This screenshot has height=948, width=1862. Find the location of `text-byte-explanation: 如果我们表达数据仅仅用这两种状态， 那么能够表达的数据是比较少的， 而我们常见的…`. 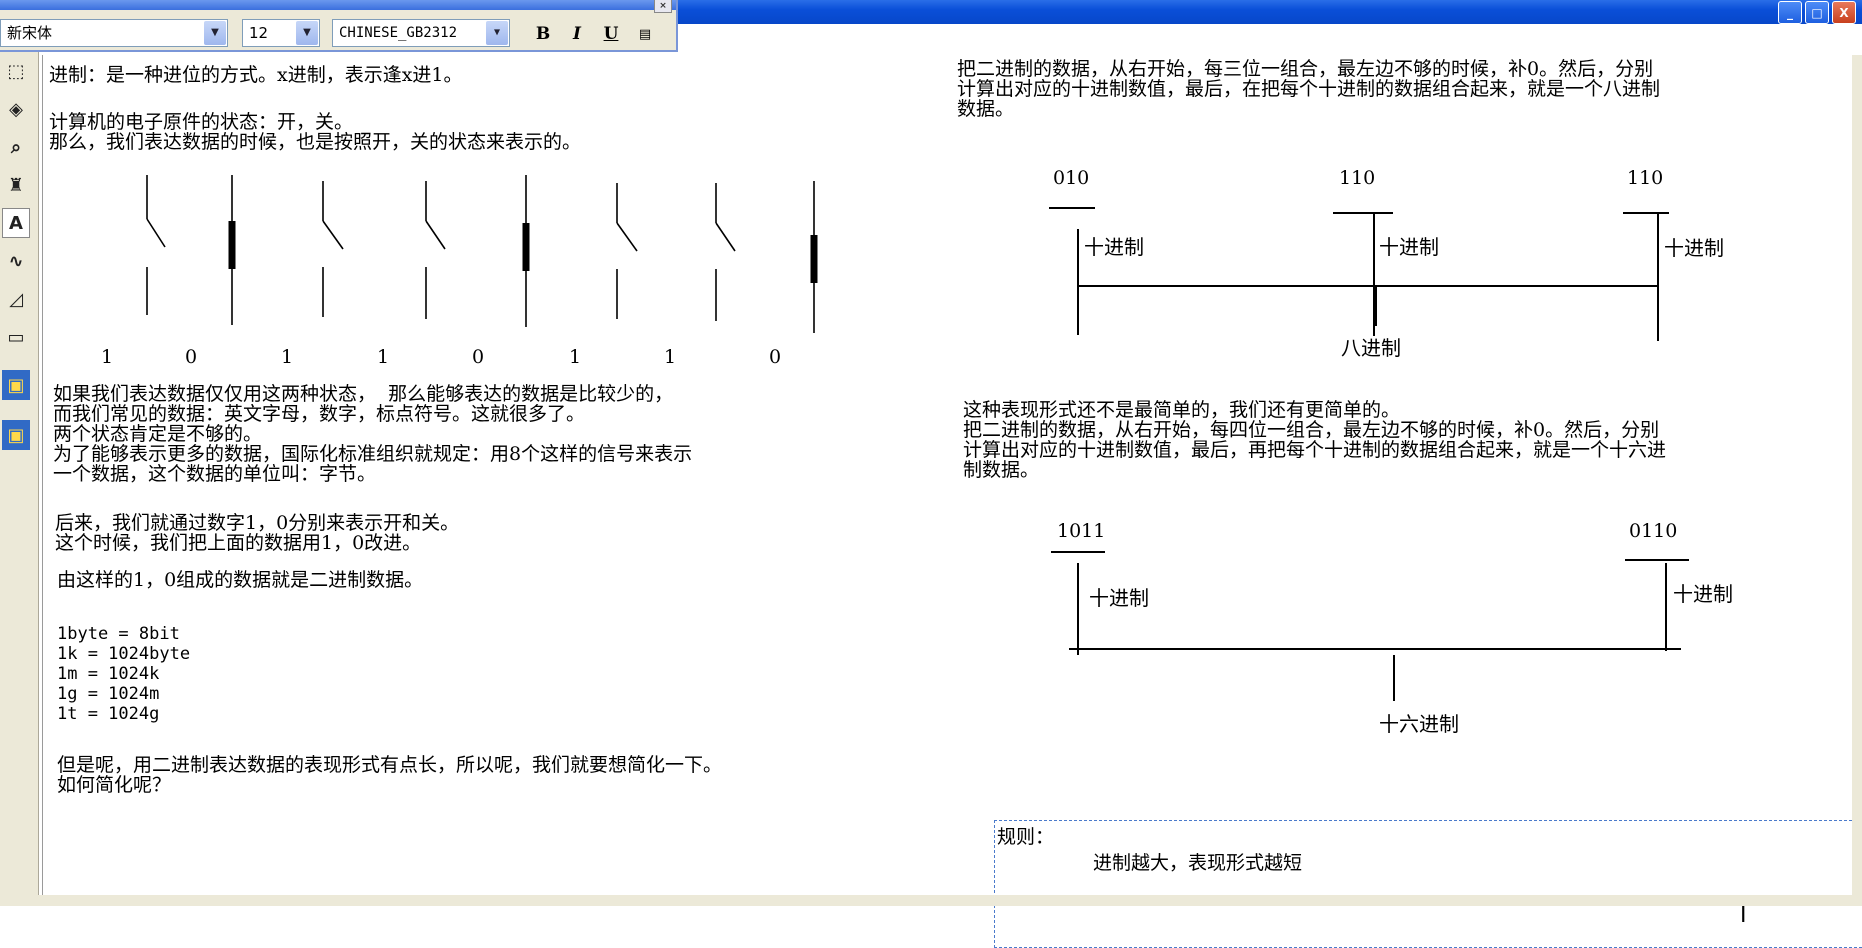

text-byte-explanation: 如果我们表达数据仅仅用这两种状态， 那么能够表达的数据是比较少的， 而我们常见的… is located at coordinates (373, 434).